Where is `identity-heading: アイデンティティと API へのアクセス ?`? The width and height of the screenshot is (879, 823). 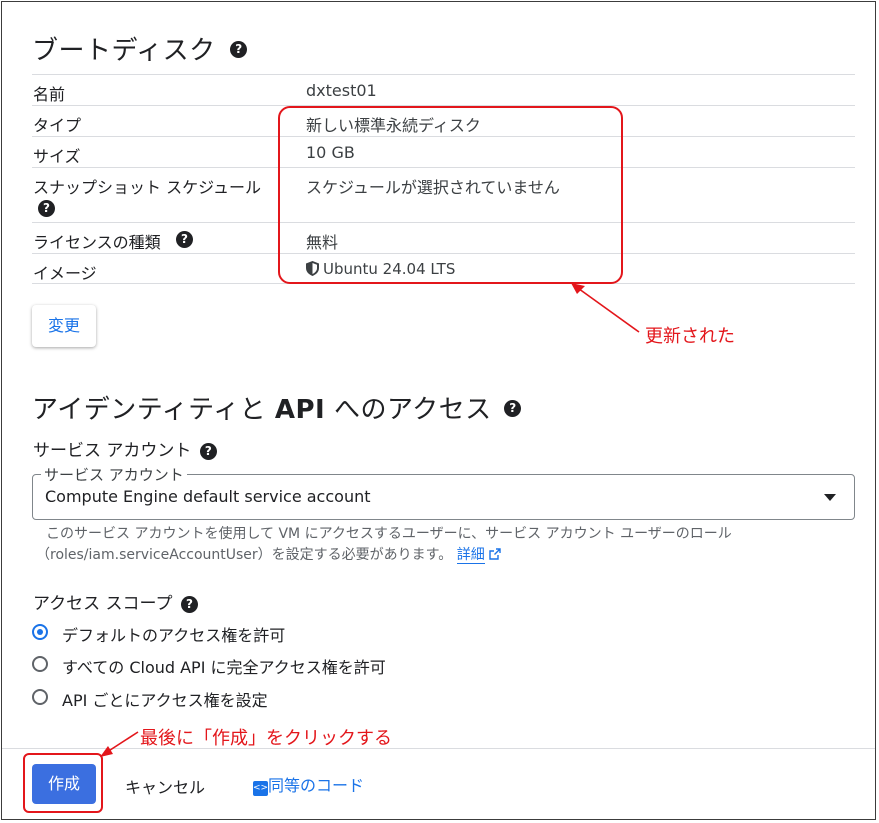
identity-heading: アイデンティティと API へのアクセス ? is located at coordinates (277, 407).